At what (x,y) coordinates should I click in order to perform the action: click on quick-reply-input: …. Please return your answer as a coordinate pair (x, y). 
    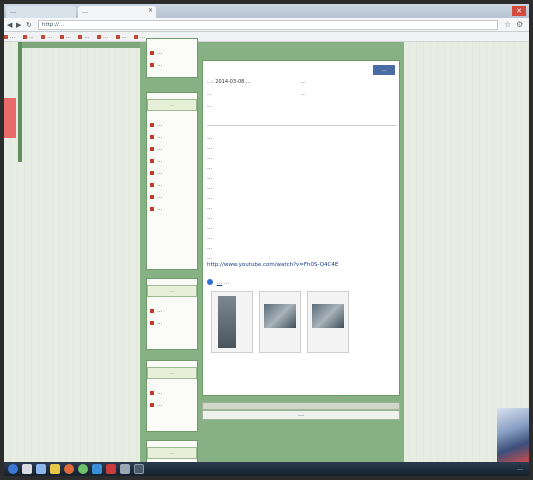
    Looking at the image, I should click on (301, 415).